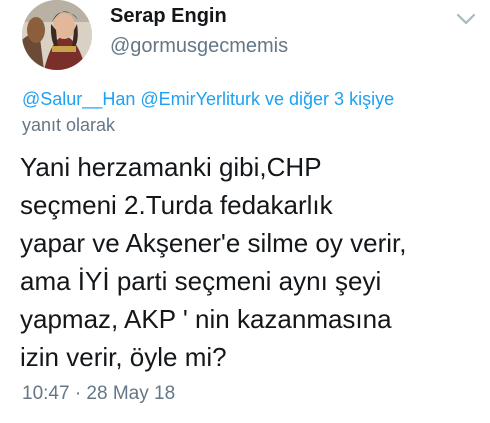 The height and width of the screenshot is (423, 490). What do you see at coordinates (123, 357) in the screenshot?
I see `tweet-text-line: izin verir, öyle mi?` at bounding box center [123, 357].